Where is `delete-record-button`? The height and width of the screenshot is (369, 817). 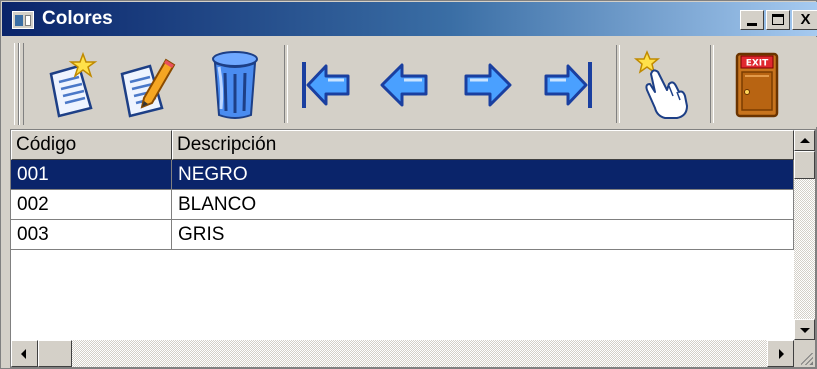
delete-record-button is located at coordinates (235, 85).